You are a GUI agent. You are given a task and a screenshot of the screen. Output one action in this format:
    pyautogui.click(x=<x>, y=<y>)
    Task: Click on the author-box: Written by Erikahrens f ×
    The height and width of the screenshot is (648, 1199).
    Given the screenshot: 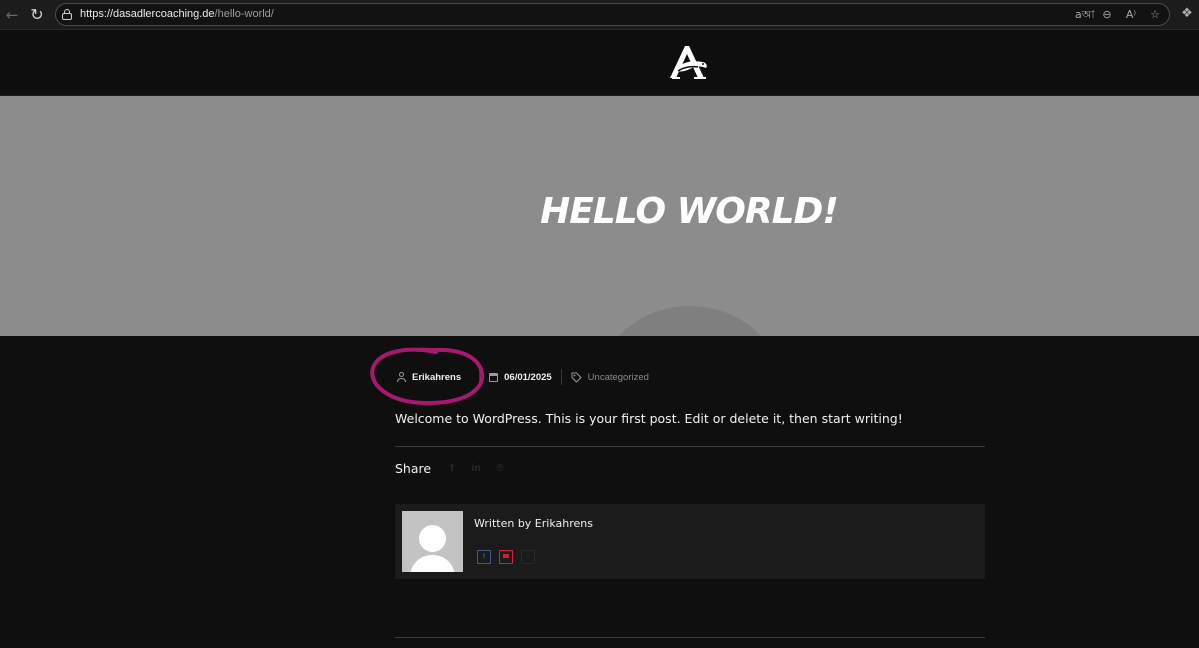 What is the action you would take?
    pyautogui.click(x=690, y=541)
    